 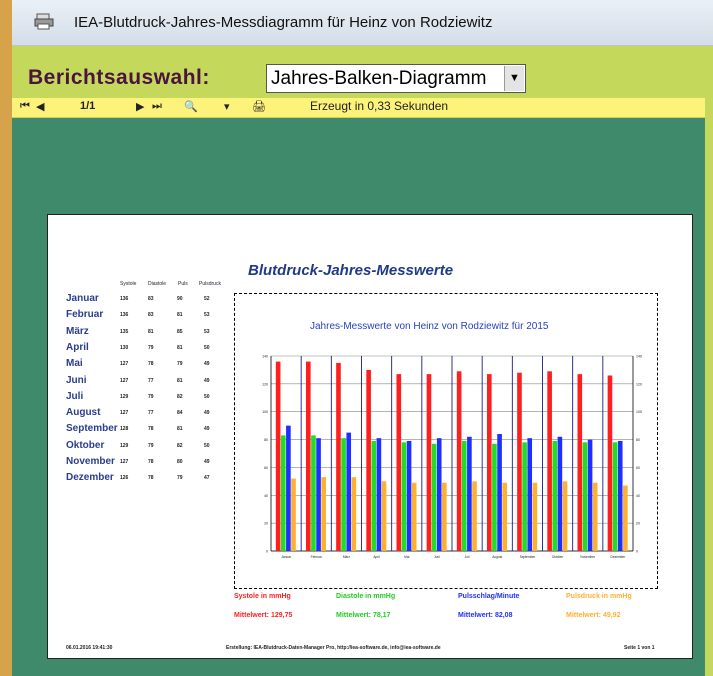 I want to click on month-value-pul: 79, so click(x=180, y=478).